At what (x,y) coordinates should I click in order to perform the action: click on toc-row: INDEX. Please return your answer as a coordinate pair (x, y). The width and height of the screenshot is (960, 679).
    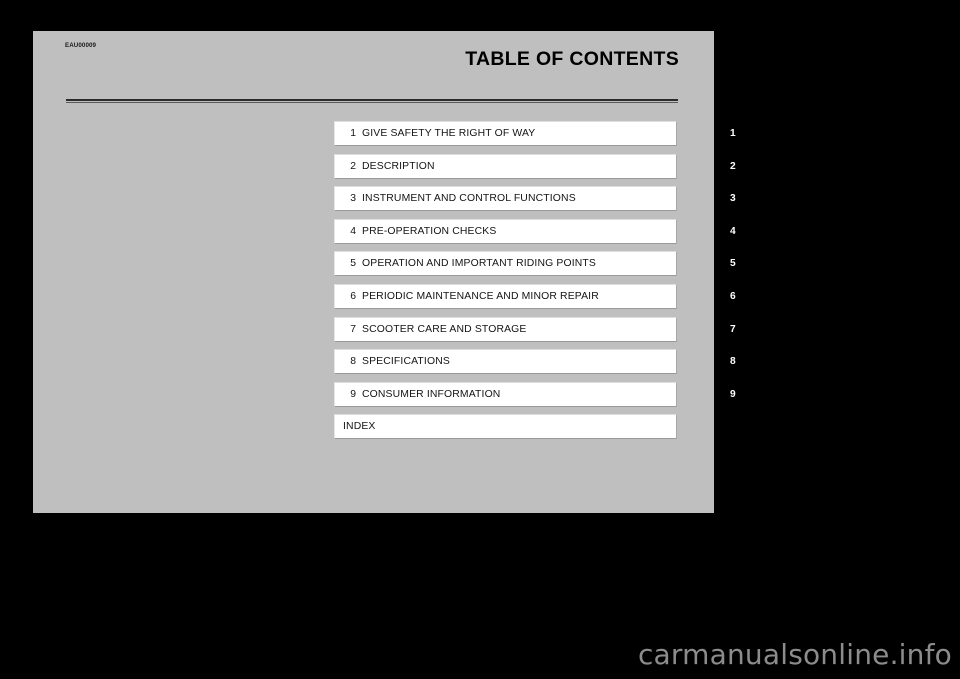
    Looking at the image, I should click on (557, 430).